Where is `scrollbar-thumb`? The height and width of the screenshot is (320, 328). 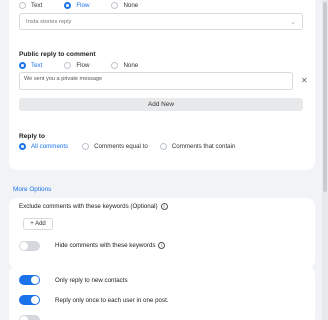 scrollbar-thumb is located at coordinates (325, 97).